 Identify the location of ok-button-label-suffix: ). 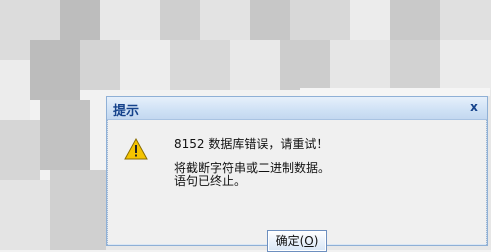
(316, 241).